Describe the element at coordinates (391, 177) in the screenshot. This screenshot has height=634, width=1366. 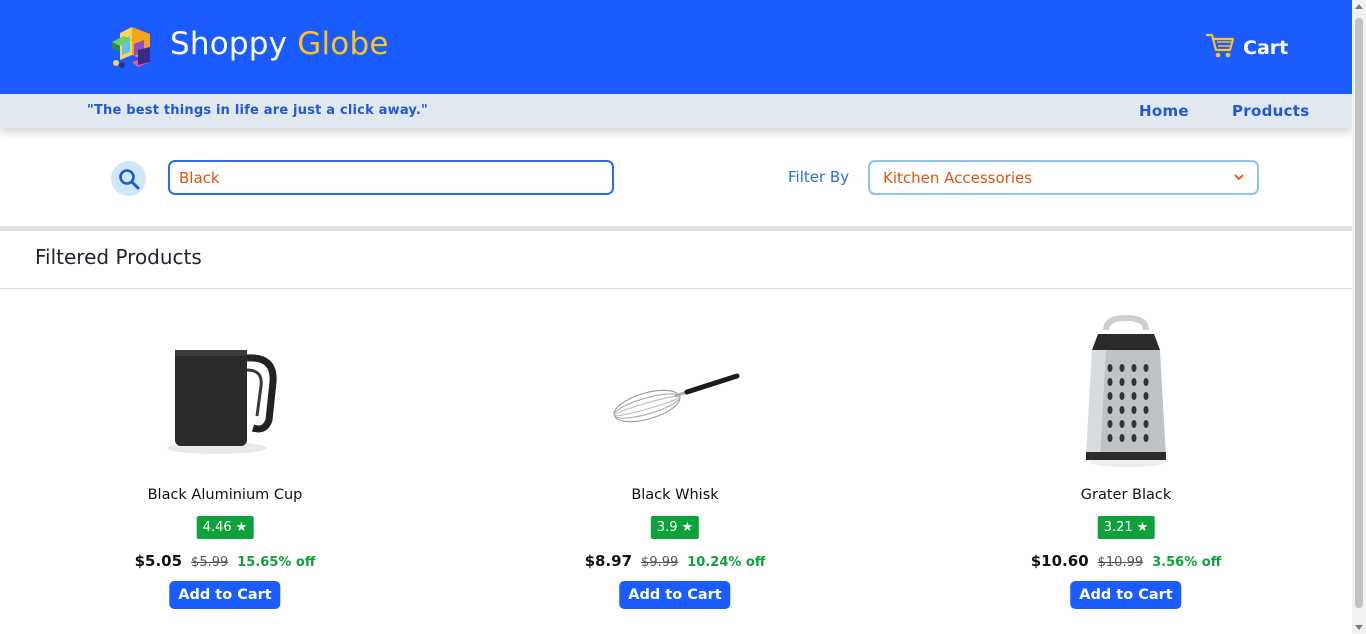
I see `search-input` at that location.